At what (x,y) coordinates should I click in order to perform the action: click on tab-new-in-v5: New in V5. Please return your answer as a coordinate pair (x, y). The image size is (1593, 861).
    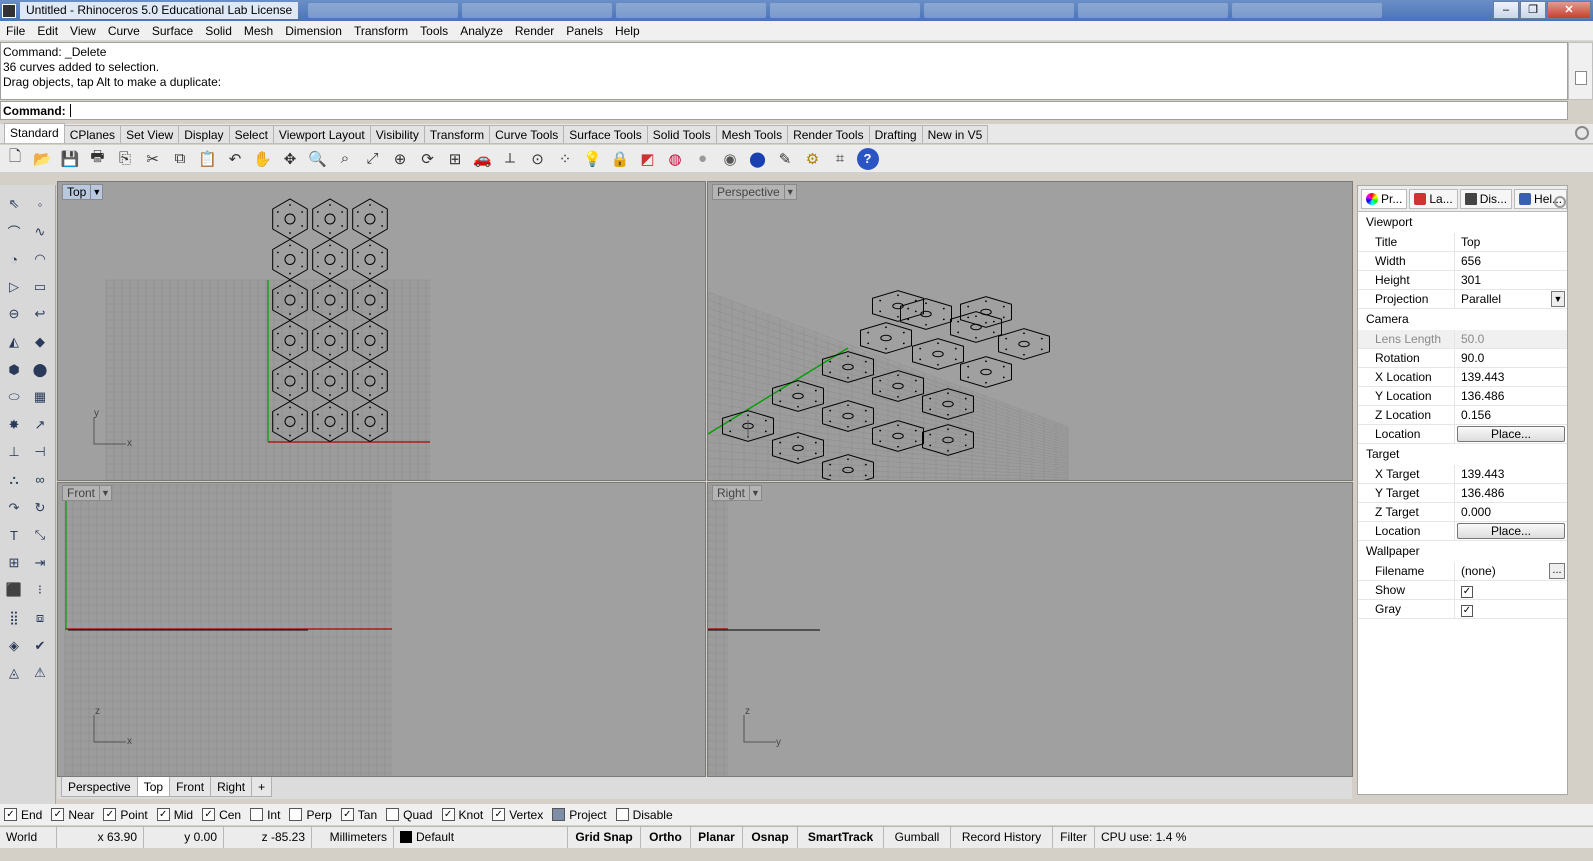
    Looking at the image, I should click on (955, 134).